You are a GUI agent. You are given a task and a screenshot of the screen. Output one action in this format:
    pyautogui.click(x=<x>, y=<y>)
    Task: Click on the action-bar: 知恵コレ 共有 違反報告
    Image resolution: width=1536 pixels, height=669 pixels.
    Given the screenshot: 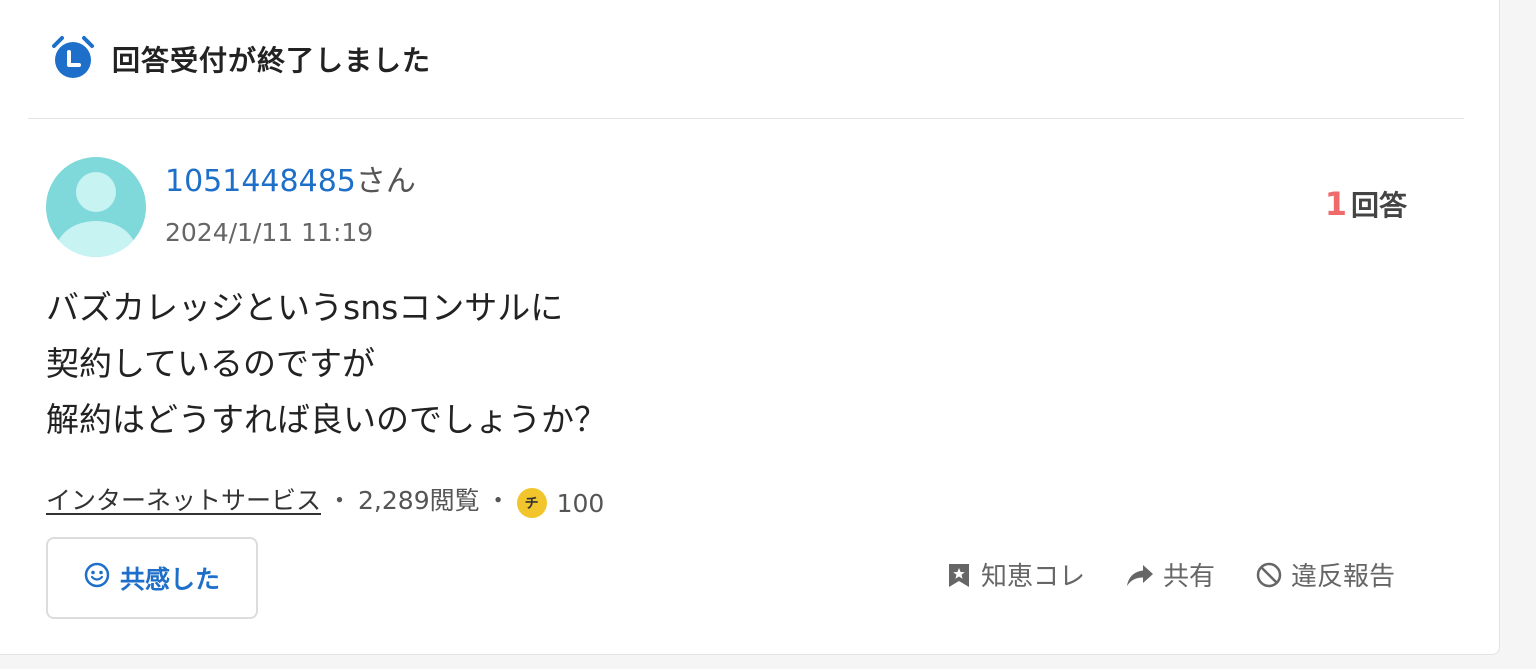 What is the action you would take?
    pyautogui.click(x=1170, y=574)
    